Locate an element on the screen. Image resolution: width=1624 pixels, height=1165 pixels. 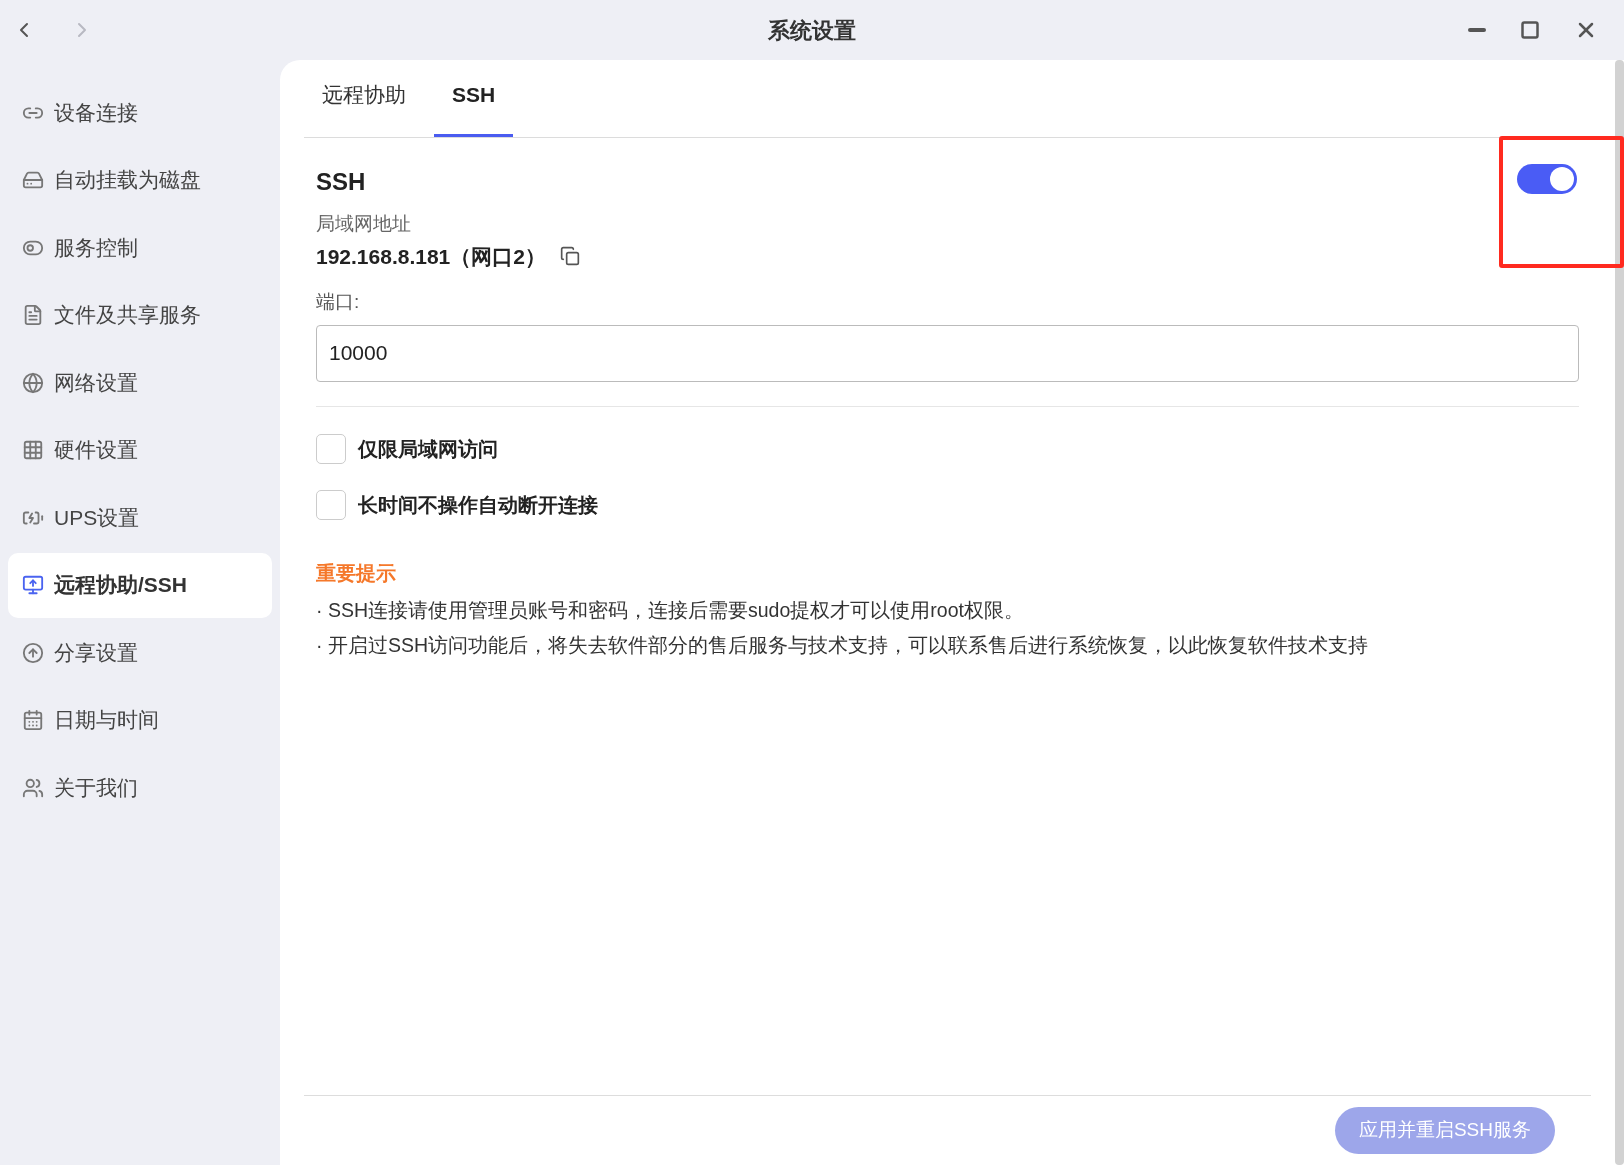
sidebar-item: 关于我们 is located at coordinates (140, 787).